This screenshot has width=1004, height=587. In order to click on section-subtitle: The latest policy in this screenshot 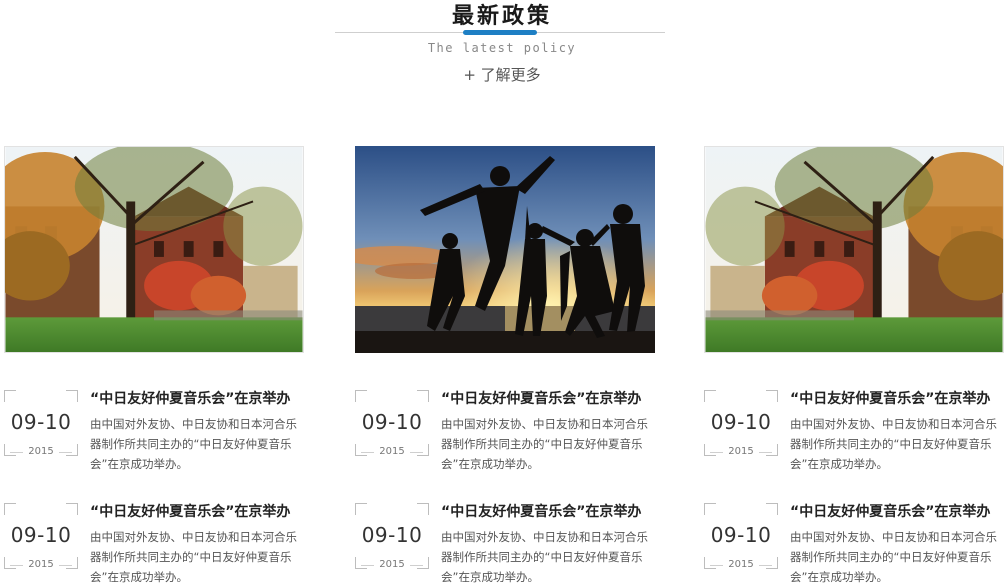, I will do `click(502, 48)`.